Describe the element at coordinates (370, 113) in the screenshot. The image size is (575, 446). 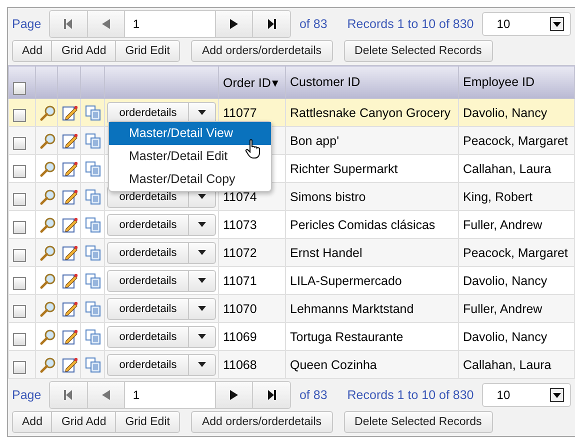
I see `customer-cell: Rattlesnake Canyon Grocery` at that location.